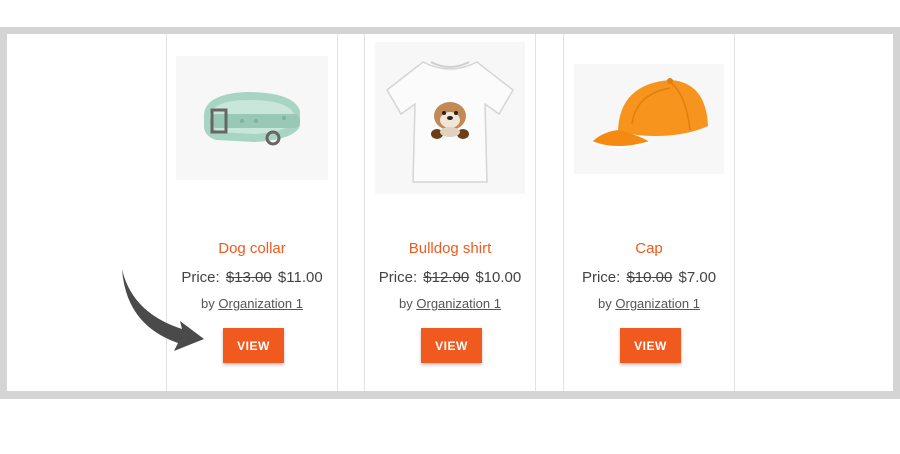  What do you see at coordinates (300, 277) in the screenshot?
I see `new-price: $11.00` at bounding box center [300, 277].